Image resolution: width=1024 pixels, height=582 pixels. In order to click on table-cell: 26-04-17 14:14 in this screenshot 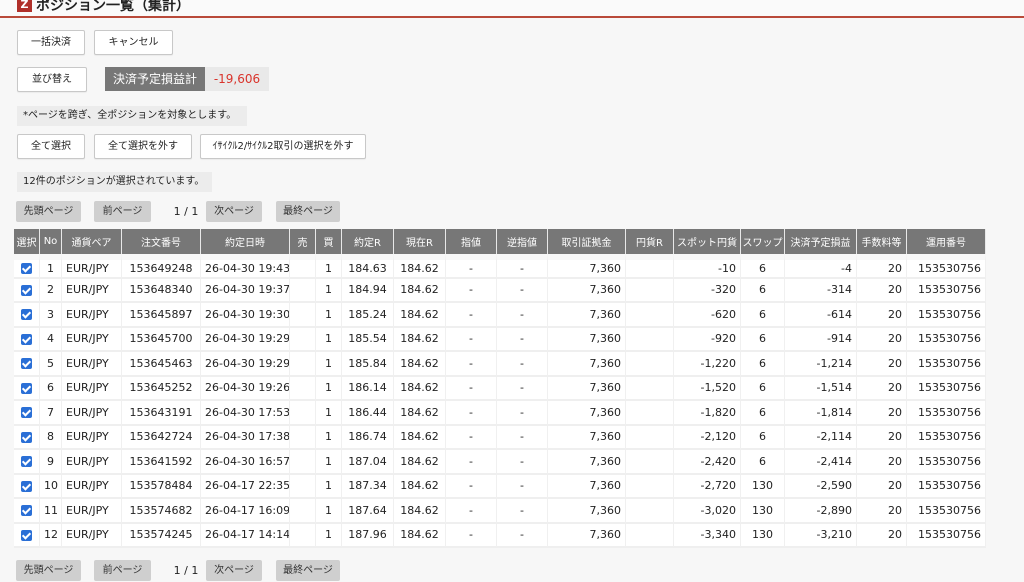, I will do `click(245, 535)`.